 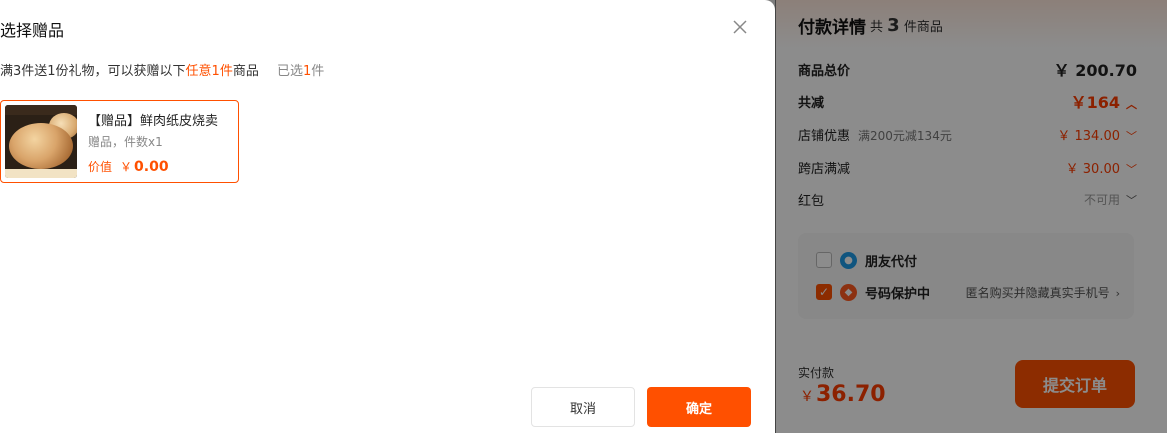 I want to click on gift-price-label: 价值, so click(x=100, y=167).